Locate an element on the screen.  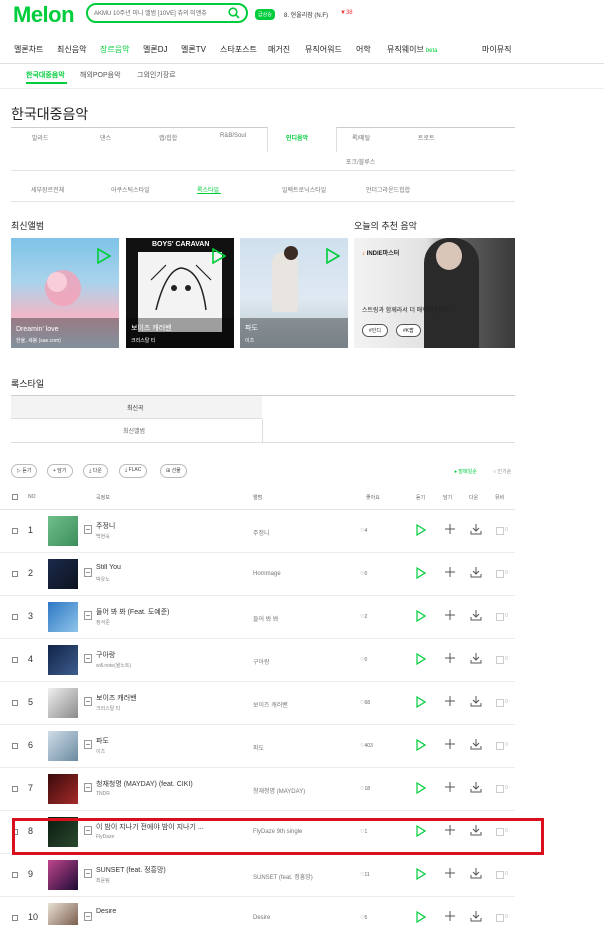
song-title: Desire is located at coordinates (166, 911).